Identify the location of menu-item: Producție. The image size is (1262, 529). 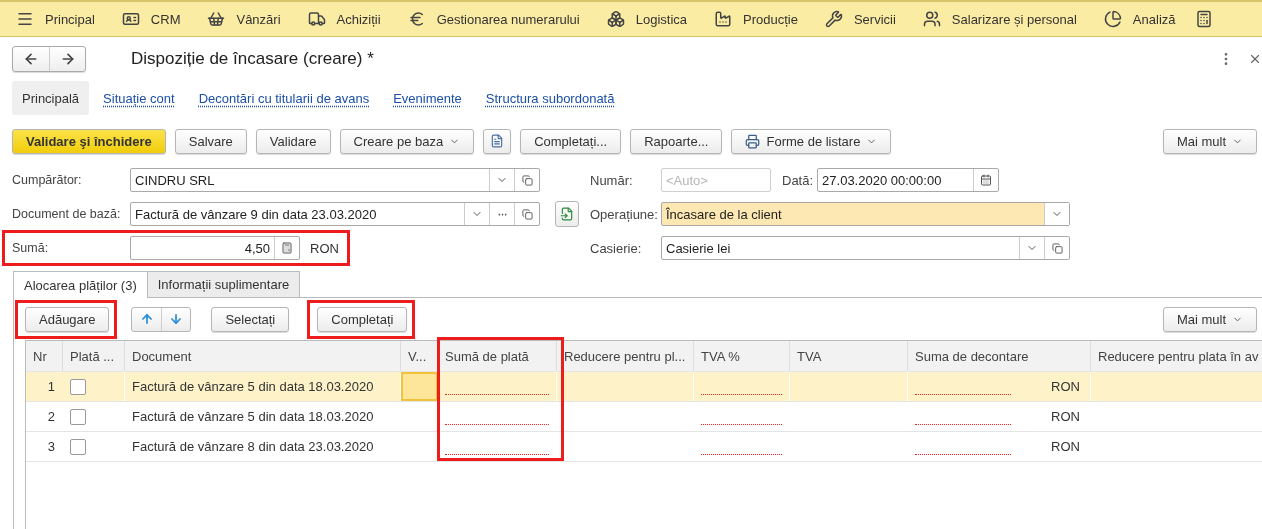
(756, 19).